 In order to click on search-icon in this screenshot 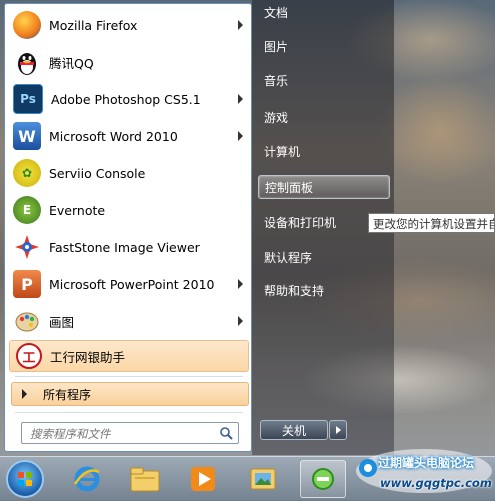, I will do `click(226, 433)`.